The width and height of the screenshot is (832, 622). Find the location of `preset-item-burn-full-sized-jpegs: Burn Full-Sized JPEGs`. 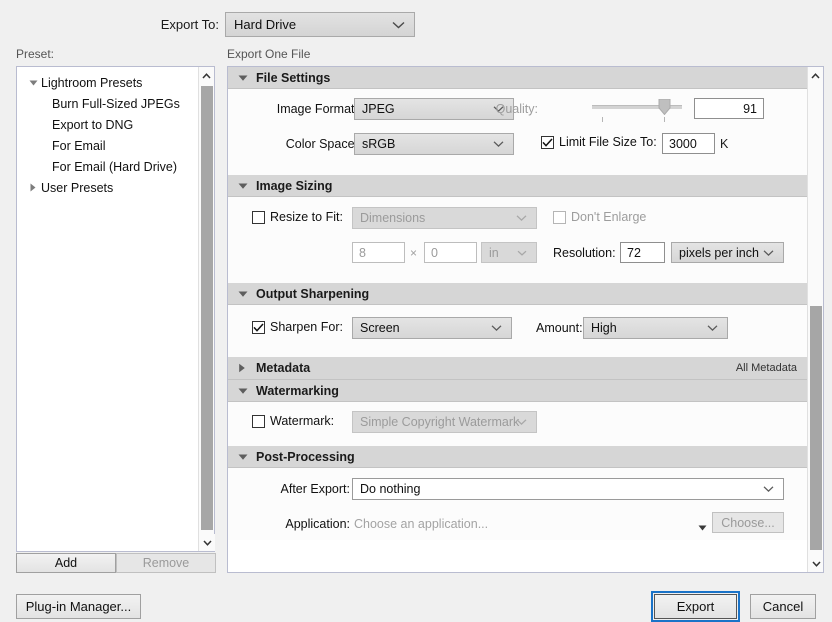

preset-item-burn-full-sized-jpegs: Burn Full-Sized JPEGs is located at coordinates (107, 103).